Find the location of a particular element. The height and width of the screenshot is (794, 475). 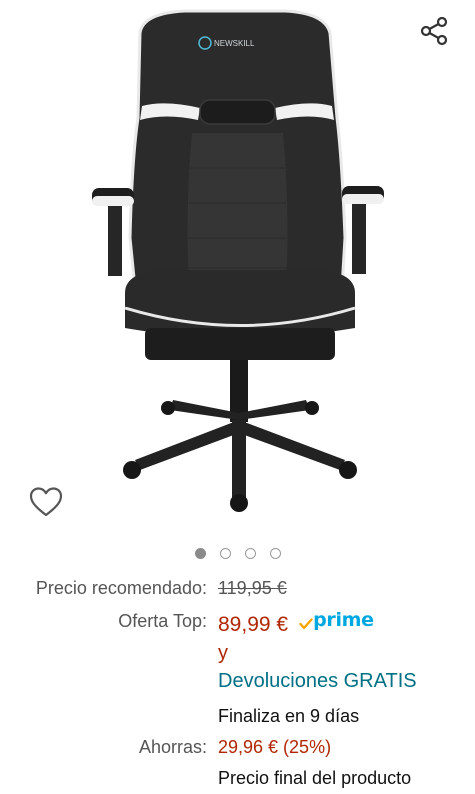

recommended-price-value: 119,95 € is located at coordinates (252, 588).